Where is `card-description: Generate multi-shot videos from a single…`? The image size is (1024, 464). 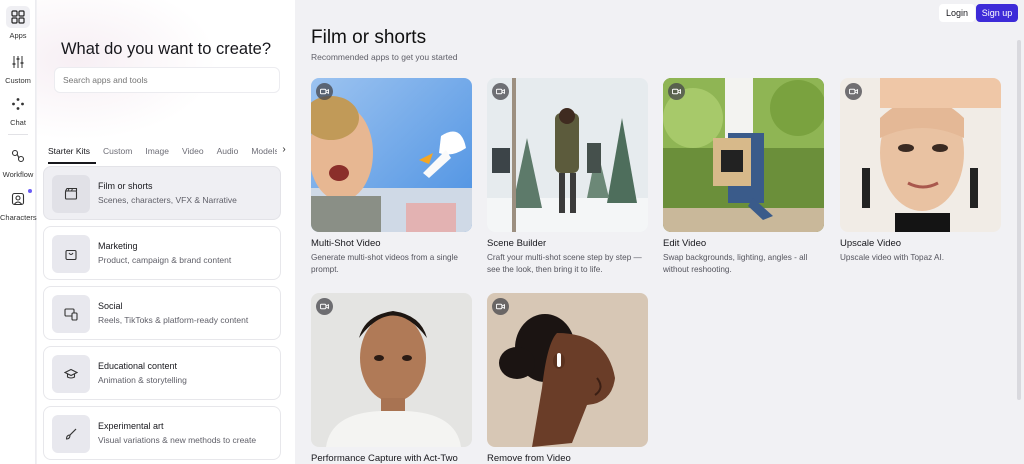 card-description: Generate multi-shot videos from a single… is located at coordinates (384, 263).